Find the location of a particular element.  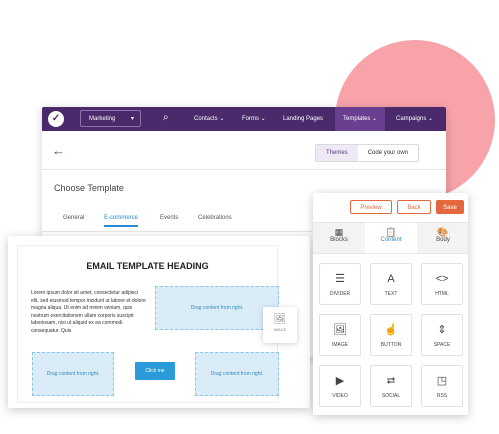

space-icon: ⇕ is located at coordinates (442, 330).